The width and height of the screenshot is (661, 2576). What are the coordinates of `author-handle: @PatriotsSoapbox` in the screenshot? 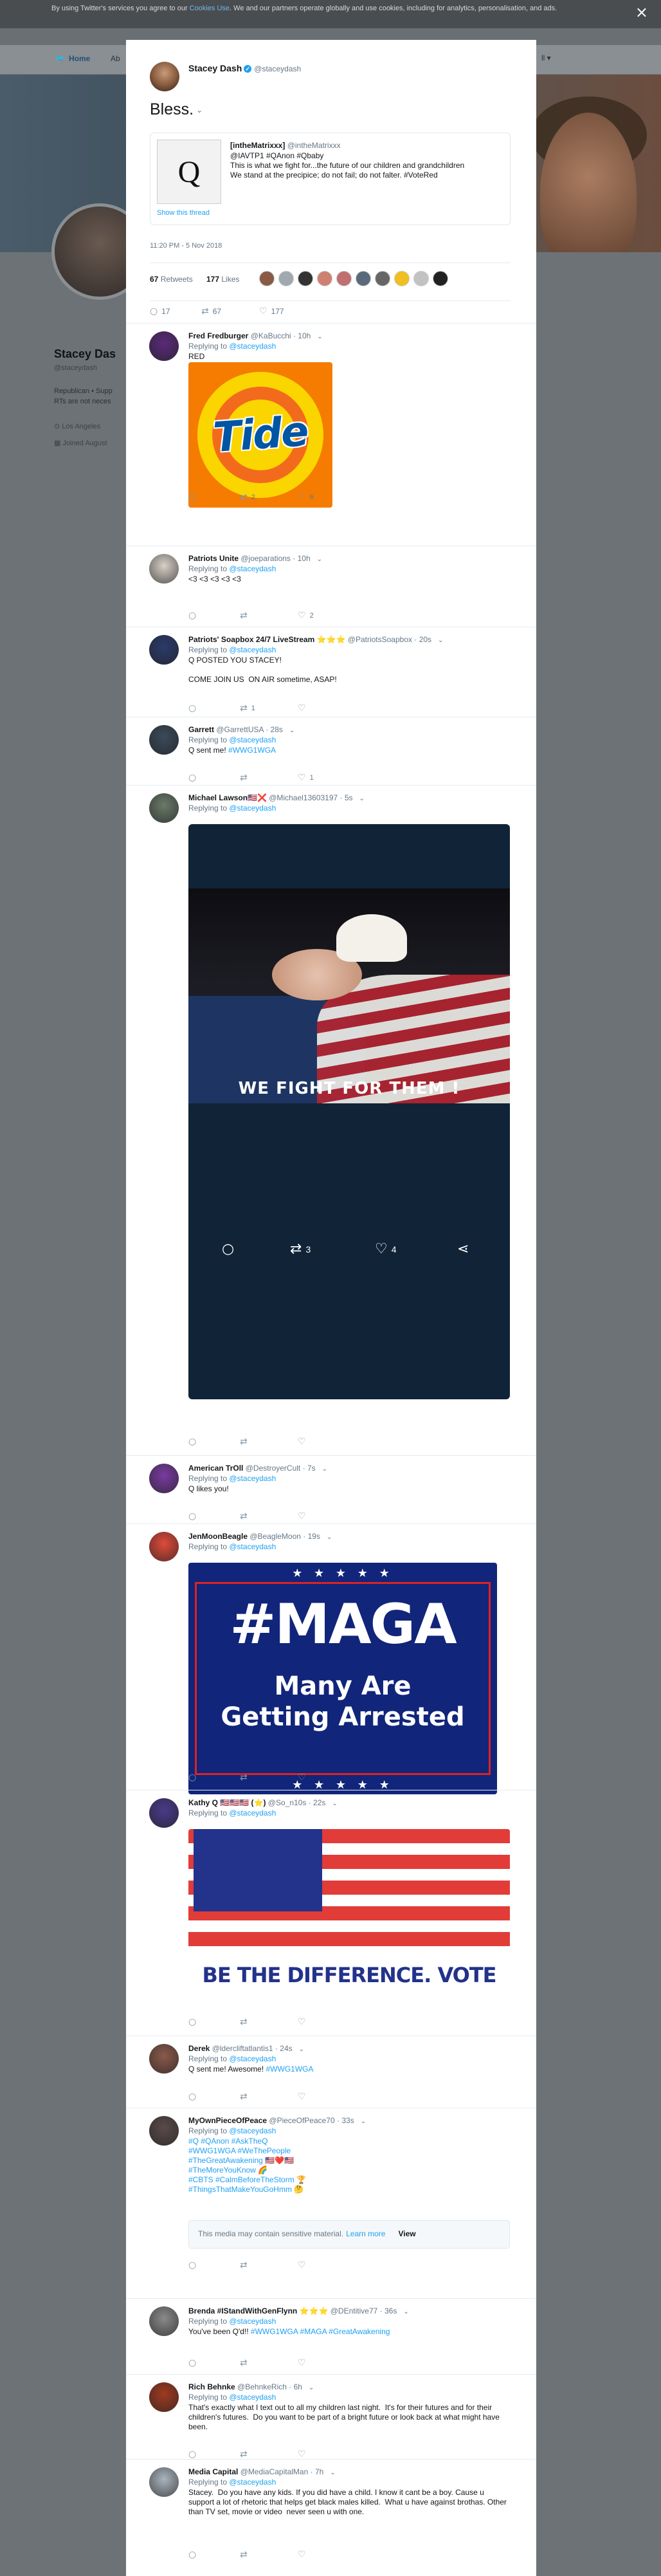 It's located at (380, 639).